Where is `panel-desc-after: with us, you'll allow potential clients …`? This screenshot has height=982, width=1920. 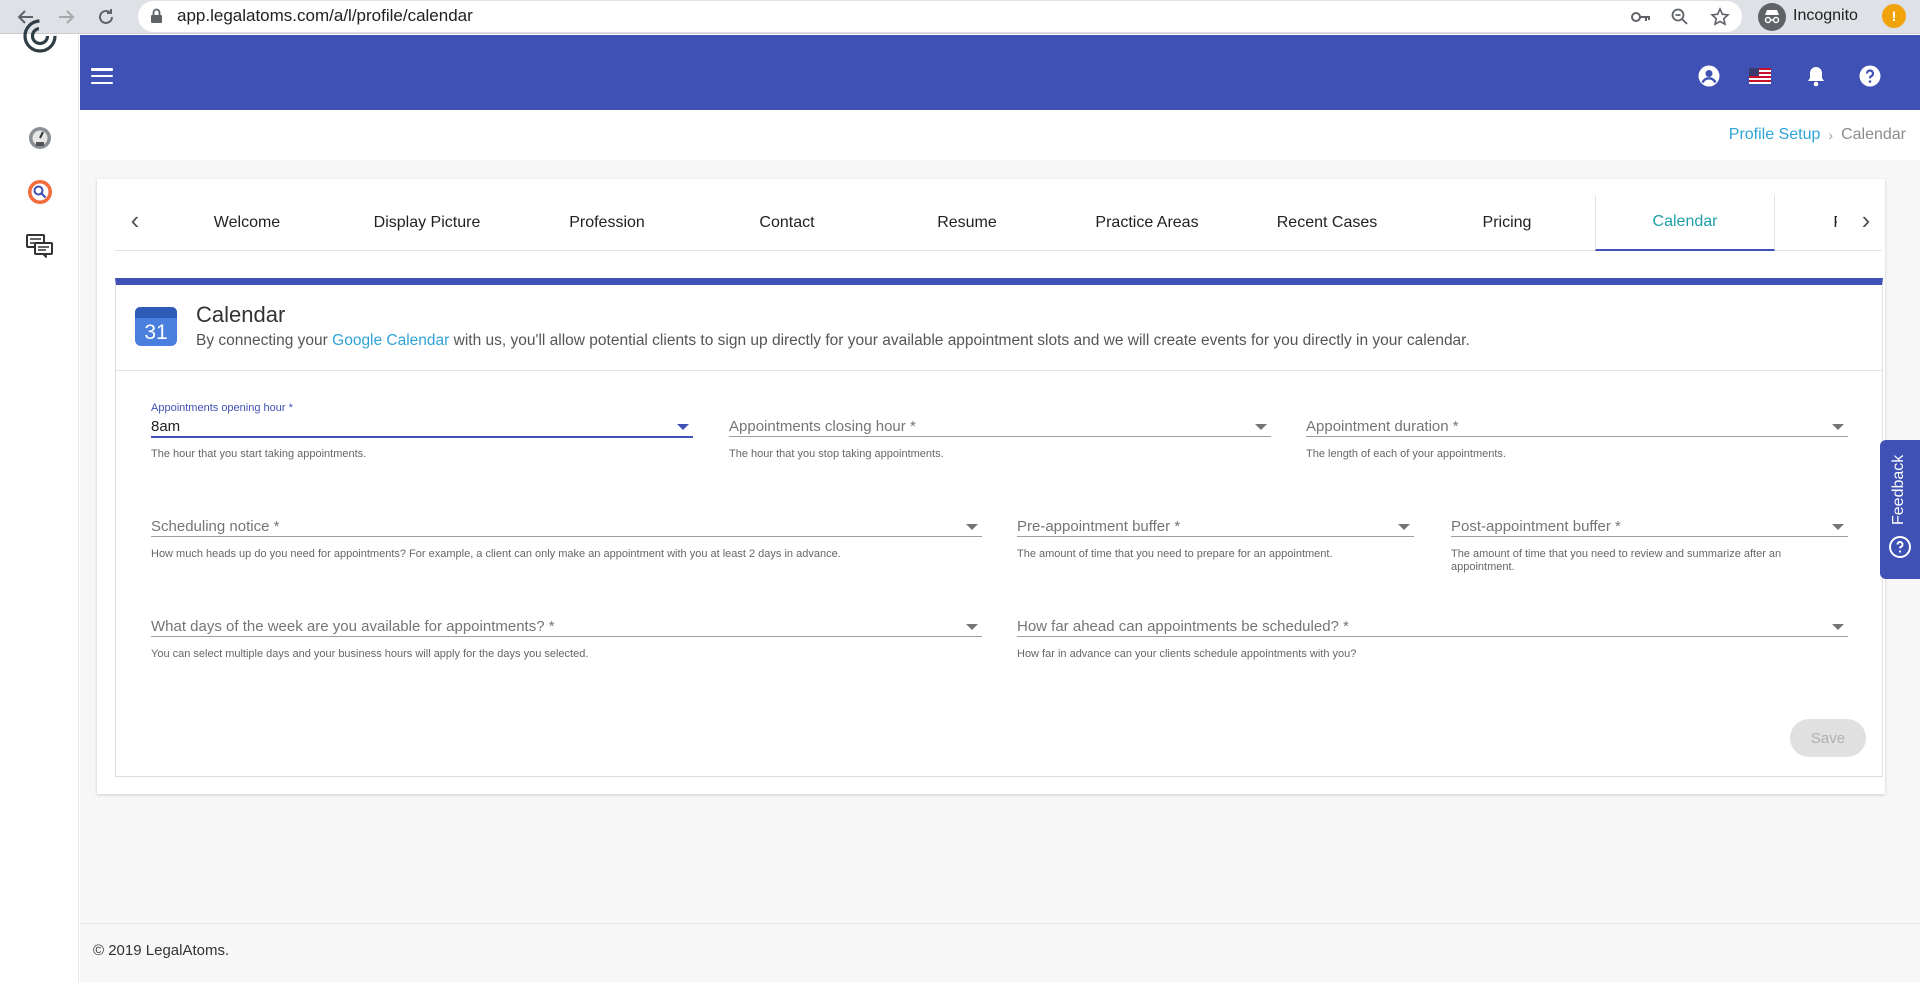
panel-desc-after: with us, you'll allow potential clients … is located at coordinates (959, 340).